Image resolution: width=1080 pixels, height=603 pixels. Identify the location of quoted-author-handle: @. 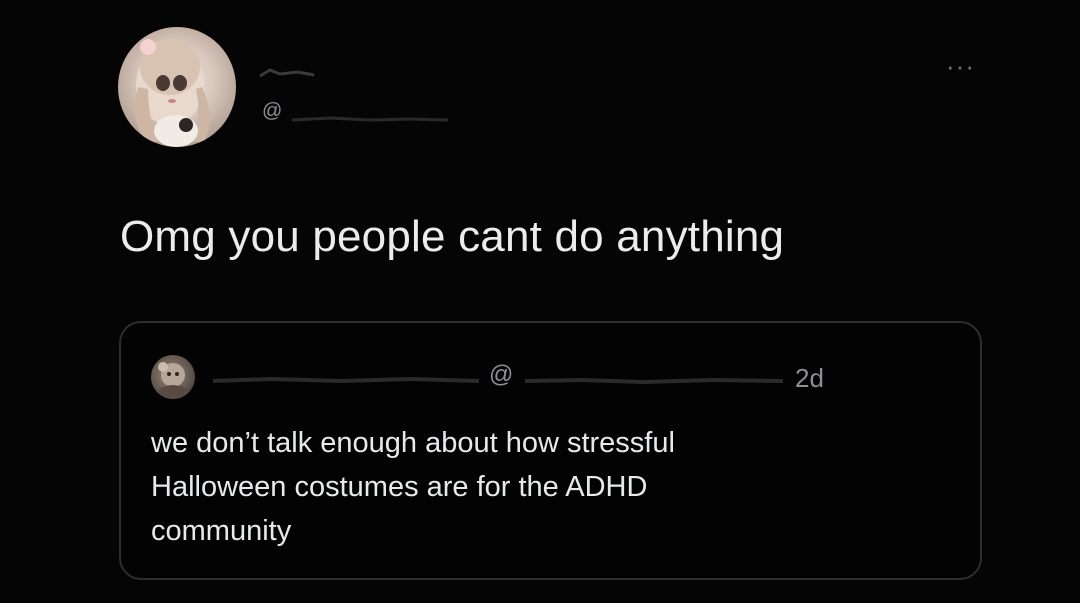
(501, 375).